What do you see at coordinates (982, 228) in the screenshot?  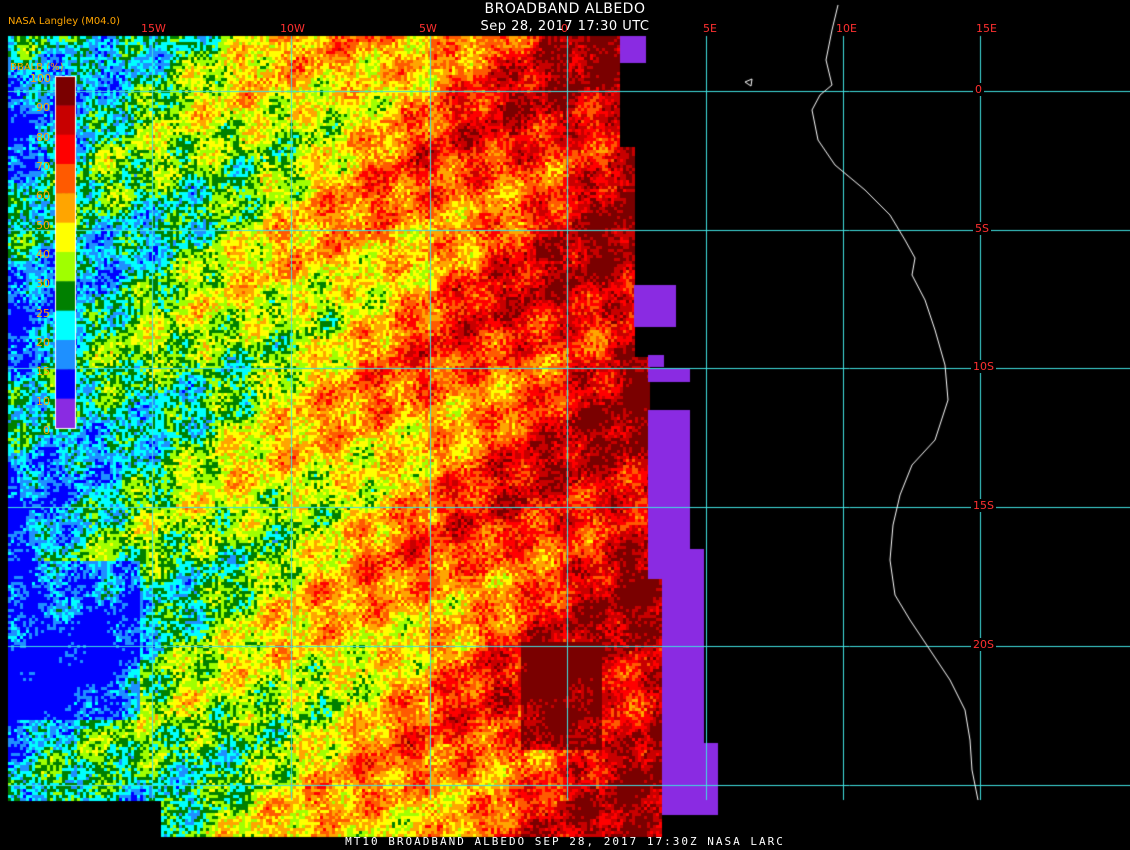 I see `lat-label-5s: 5S` at bounding box center [982, 228].